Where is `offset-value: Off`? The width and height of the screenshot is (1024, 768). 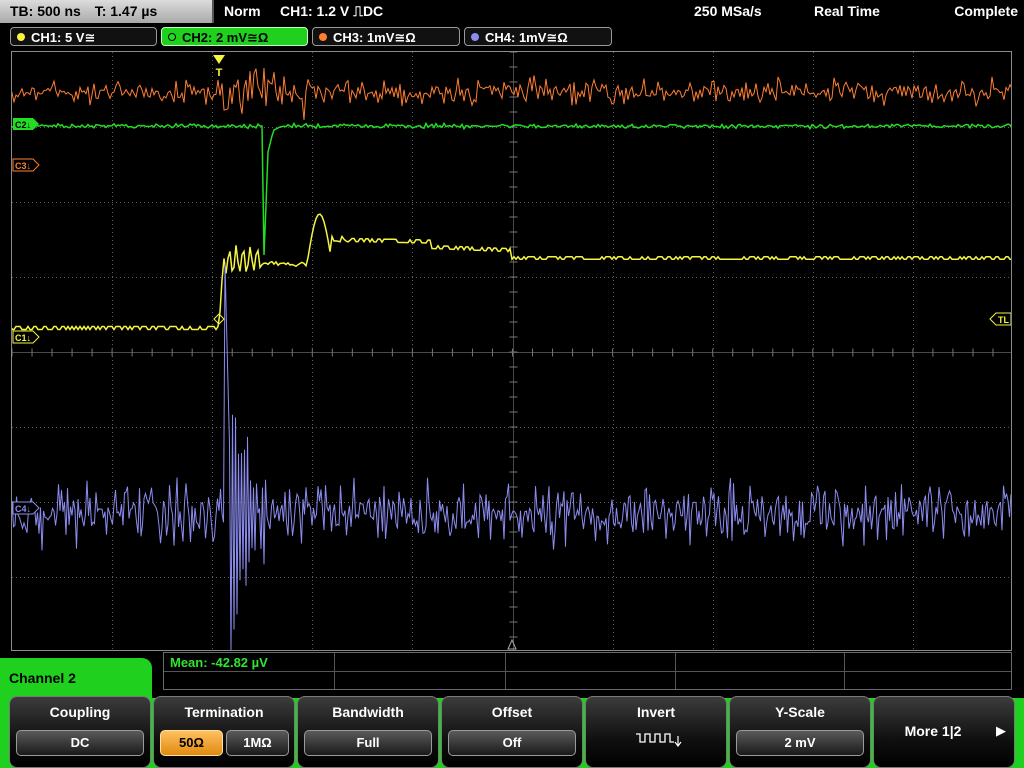
offset-value: Off is located at coordinates (512, 743).